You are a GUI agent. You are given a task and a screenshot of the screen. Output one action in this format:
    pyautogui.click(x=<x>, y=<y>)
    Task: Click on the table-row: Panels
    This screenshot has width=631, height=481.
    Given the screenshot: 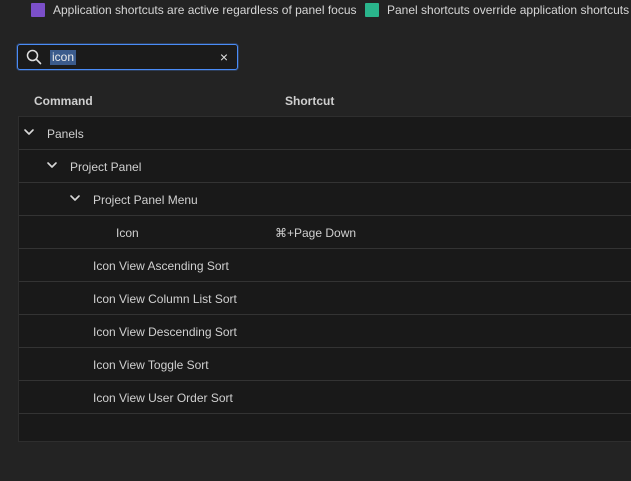 What is the action you would take?
    pyautogui.click(x=325, y=133)
    